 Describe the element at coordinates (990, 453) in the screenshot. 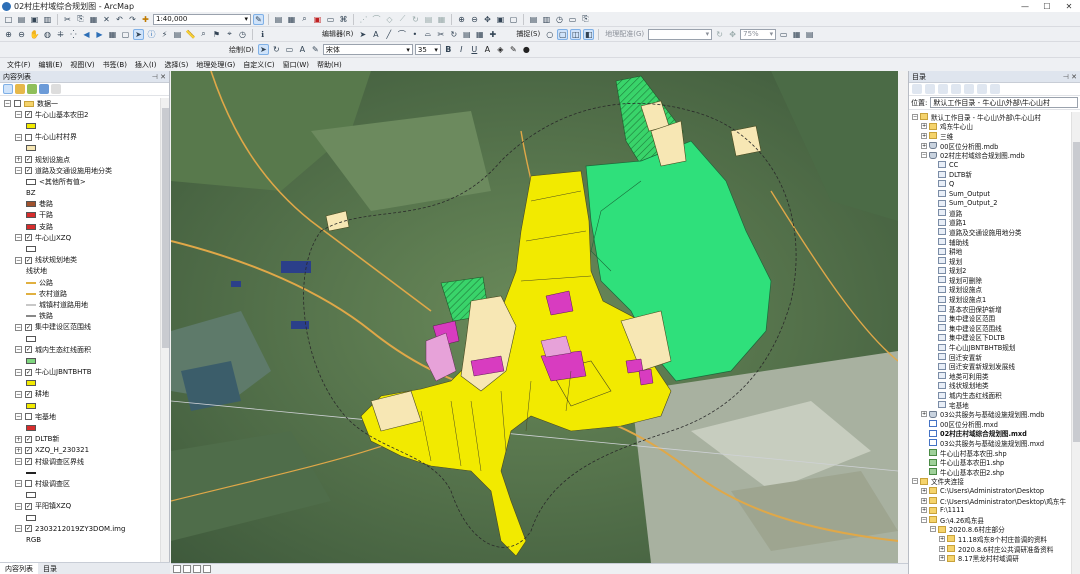

I see `catalog-tree-item: 牛心山村基本农田.shp` at that location.